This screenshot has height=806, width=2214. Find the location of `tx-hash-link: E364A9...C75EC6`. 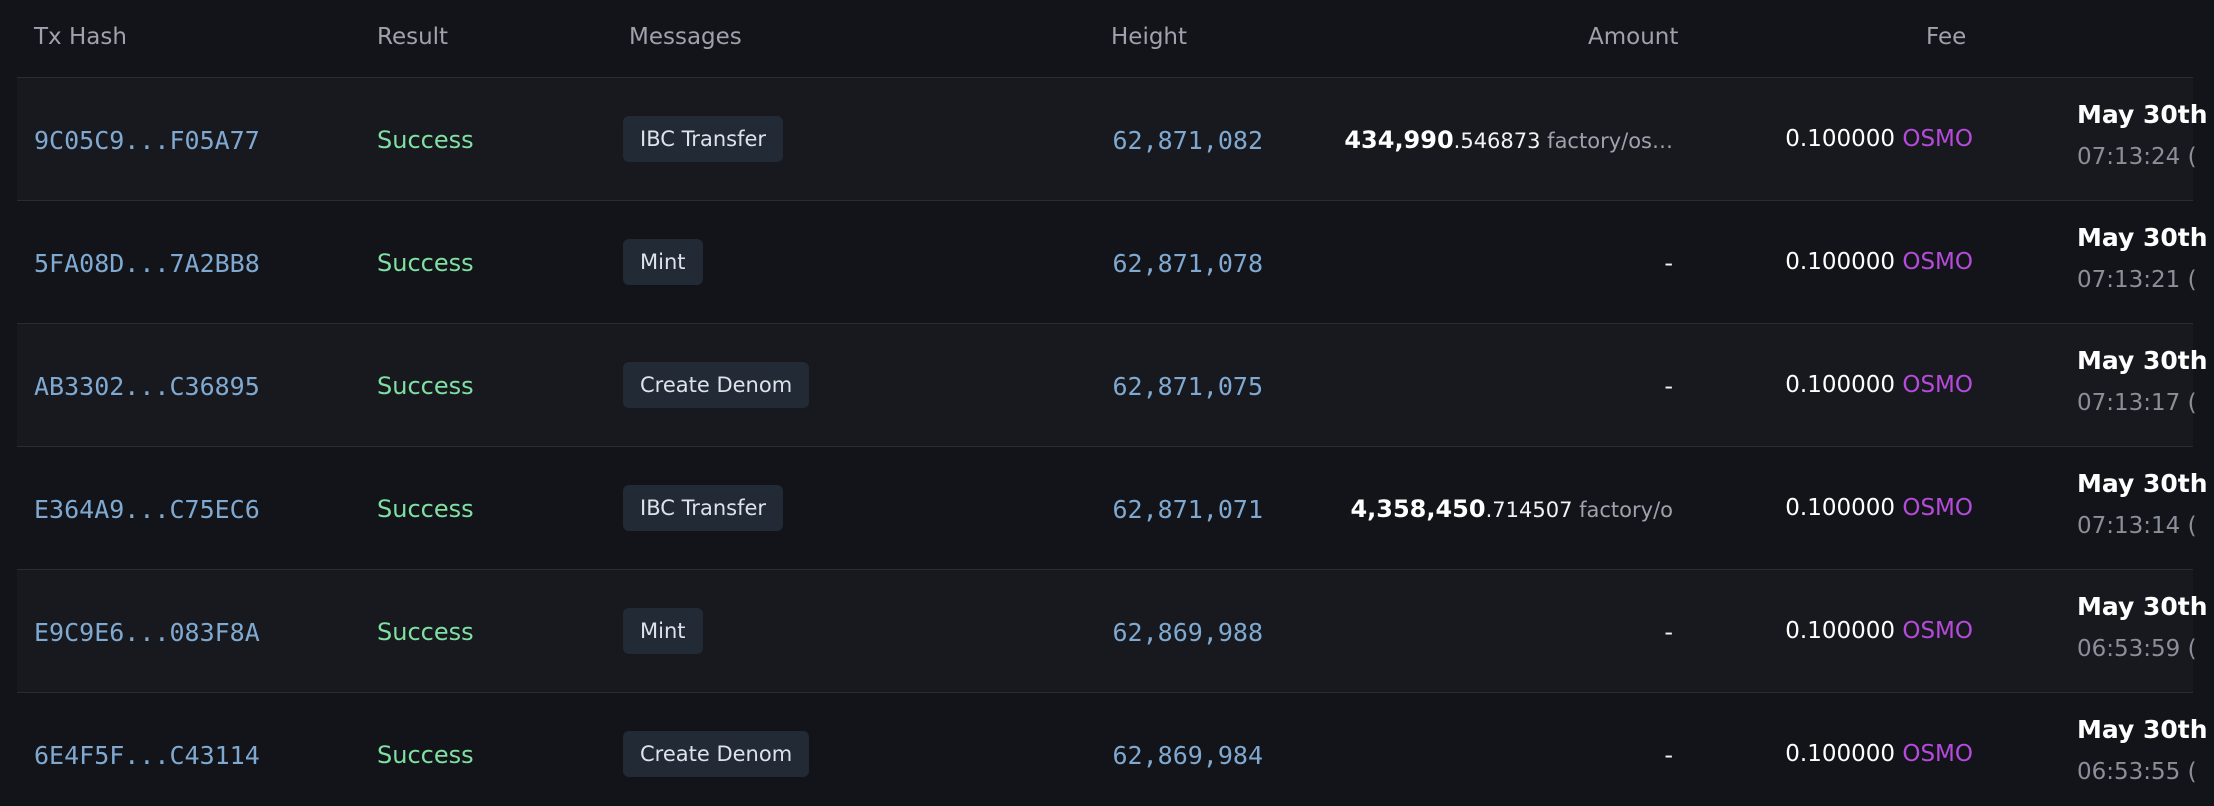

tx-hash-link: E364A9...C75EC6 is located at coordinates (147, 509).